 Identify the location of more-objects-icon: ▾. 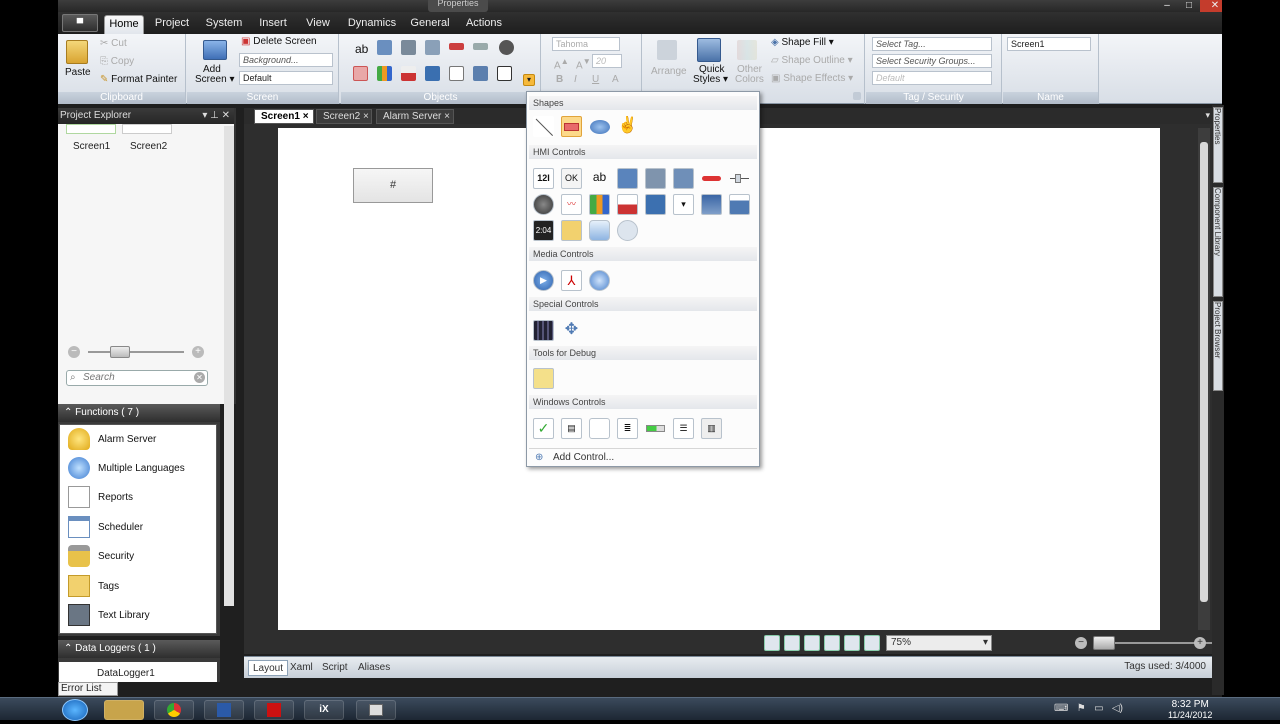
(529, 80).